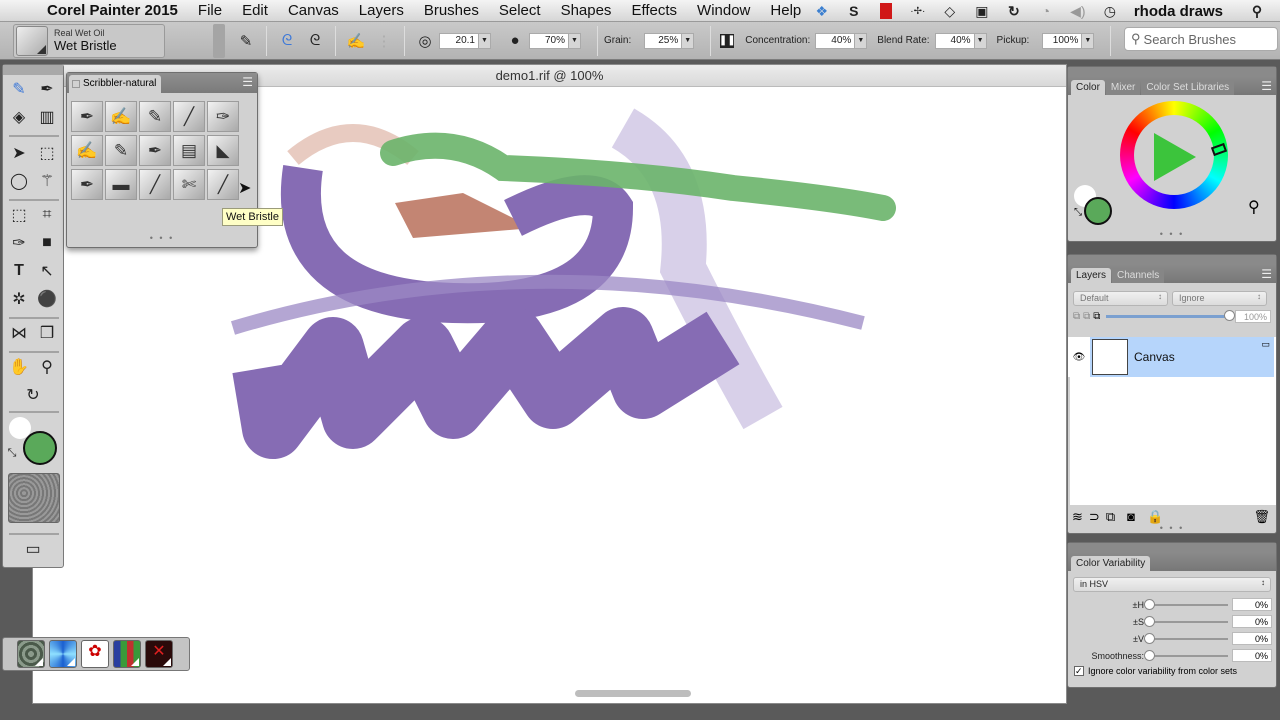  Describe the element at coordinates (1079, 671) in the screenshot. I see `ignore-variability-checkbox: ✓` at that location.